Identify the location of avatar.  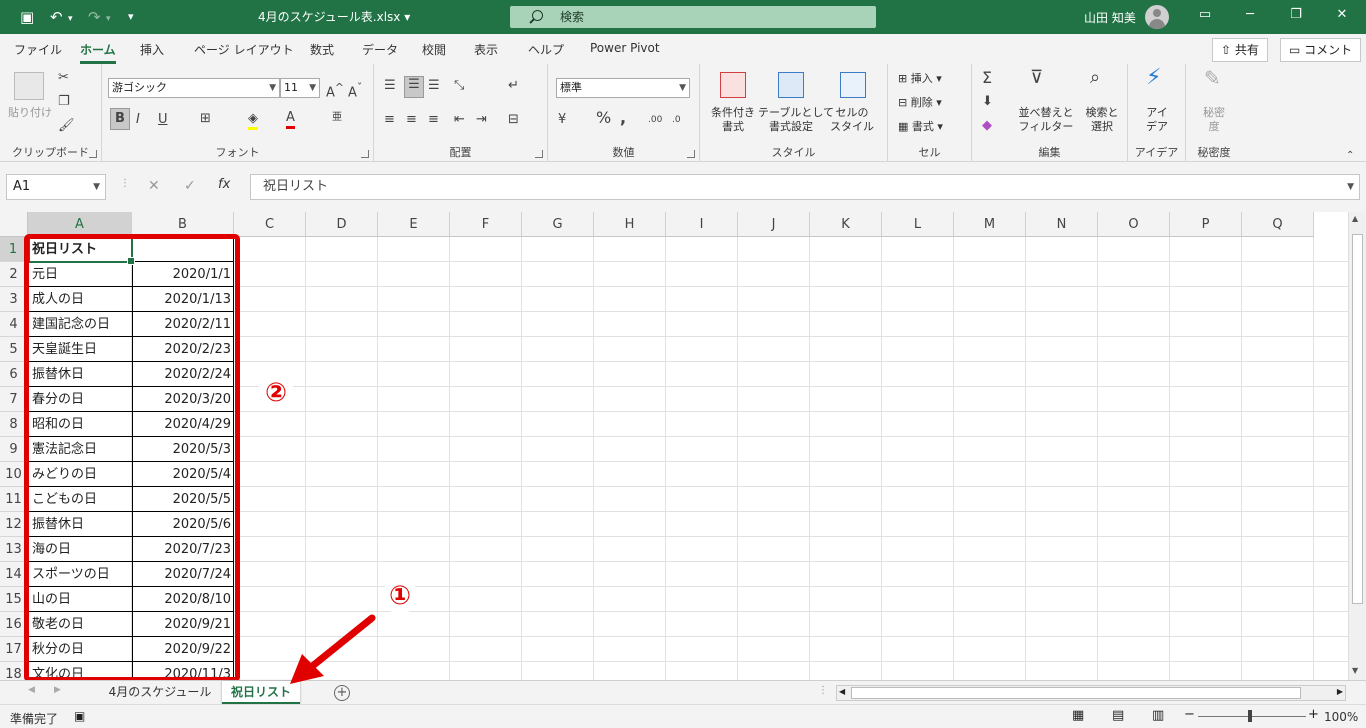
(1157, 17).